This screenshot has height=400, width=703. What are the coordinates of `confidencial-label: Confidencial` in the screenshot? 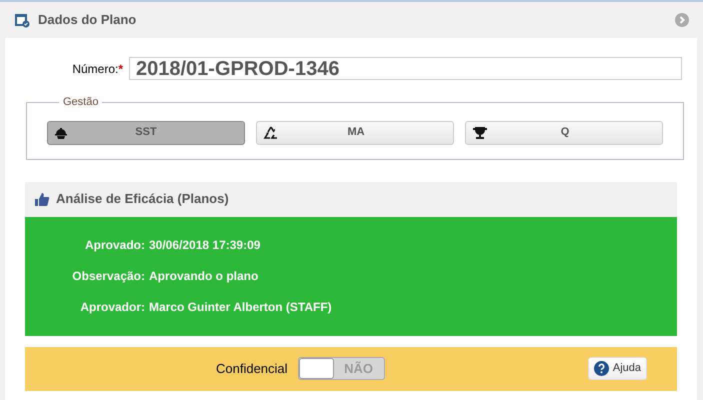 It's located at (252, 369).